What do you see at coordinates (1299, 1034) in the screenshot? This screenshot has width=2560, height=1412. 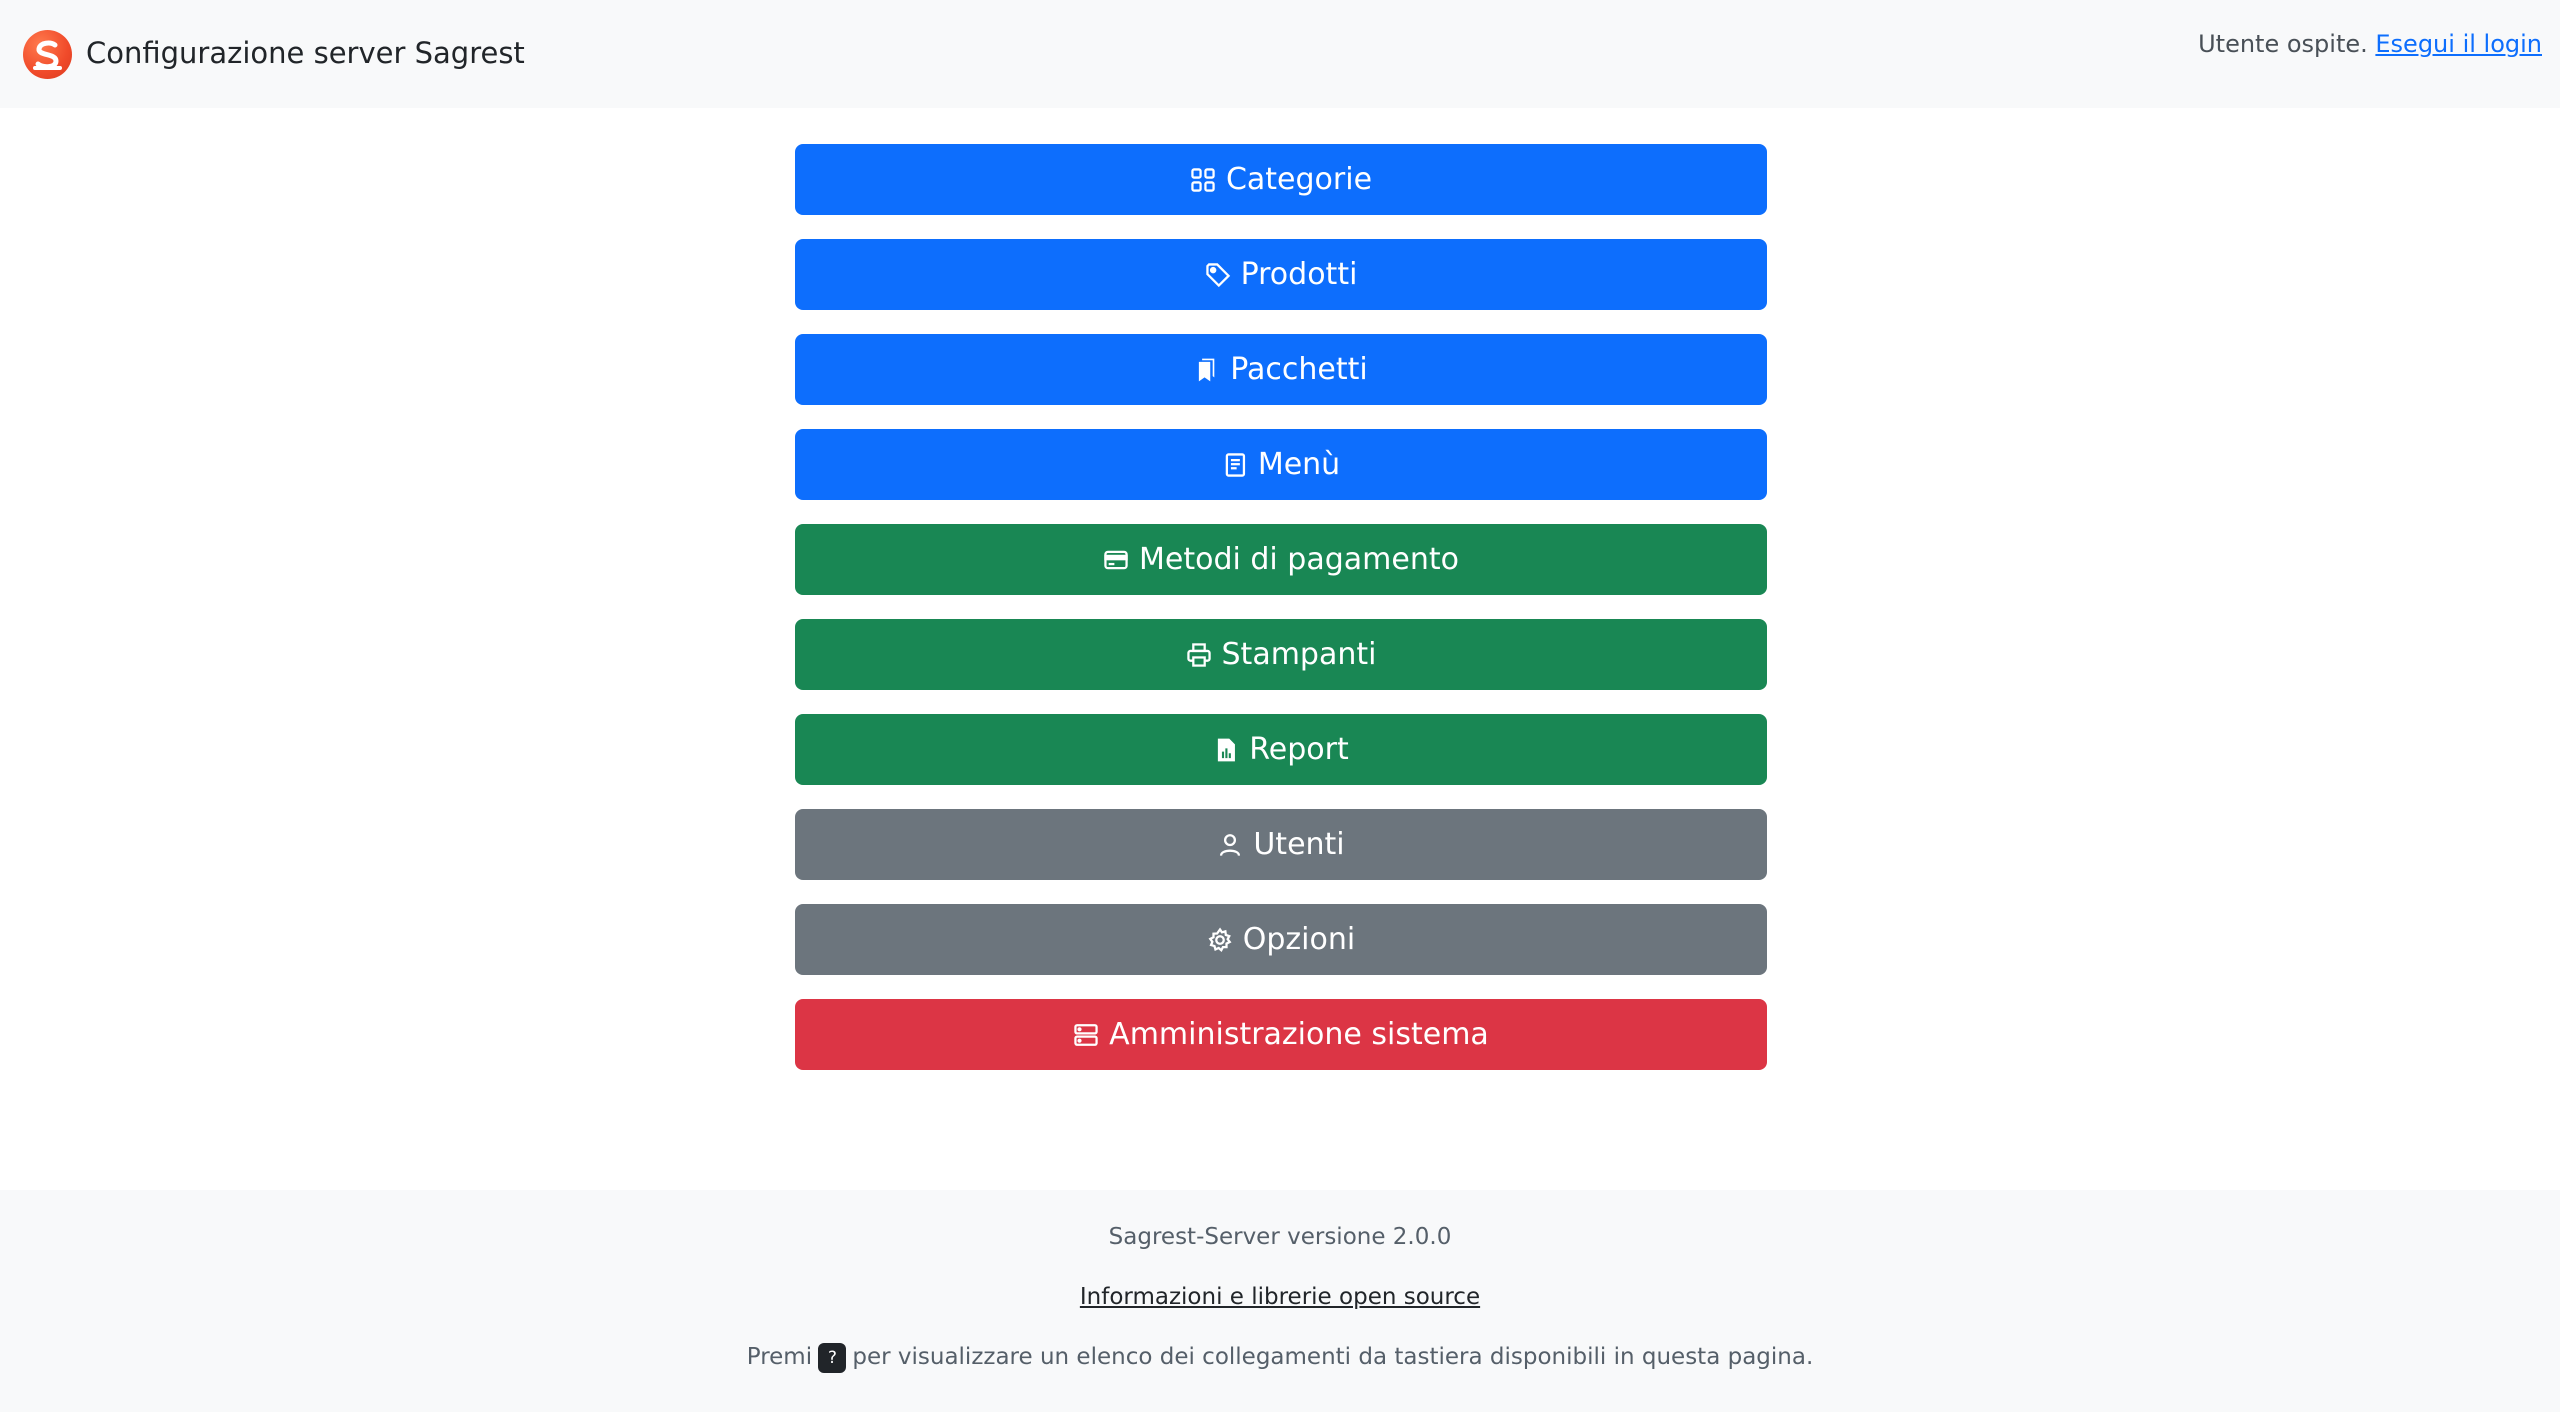 I see `amministrazione-sistema-label: Amministrazione sistema` at bounding box center [1299, 1034].